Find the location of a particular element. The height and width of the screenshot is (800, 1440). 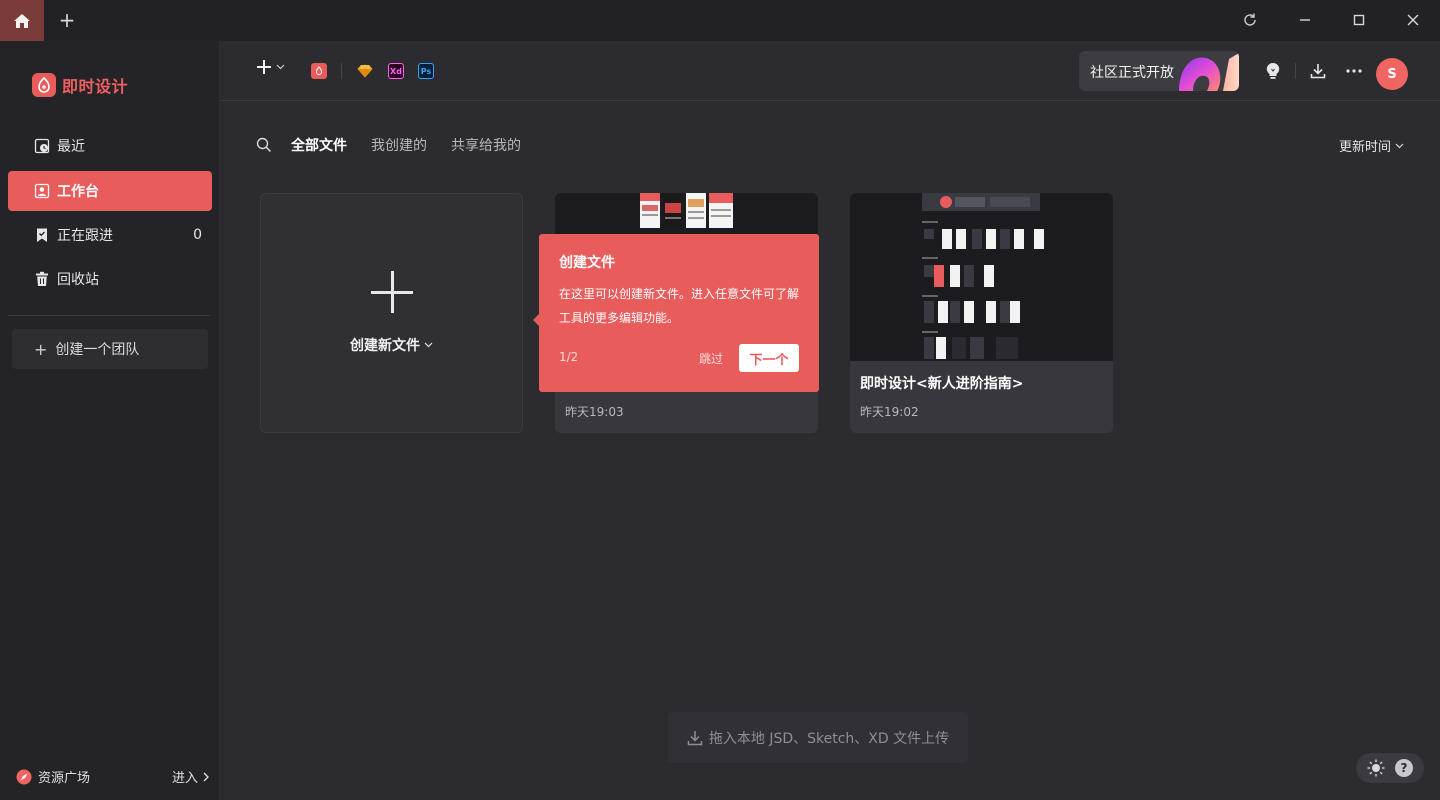

sidebar-item-label: 工作台 is located at coordinates (78, 192).